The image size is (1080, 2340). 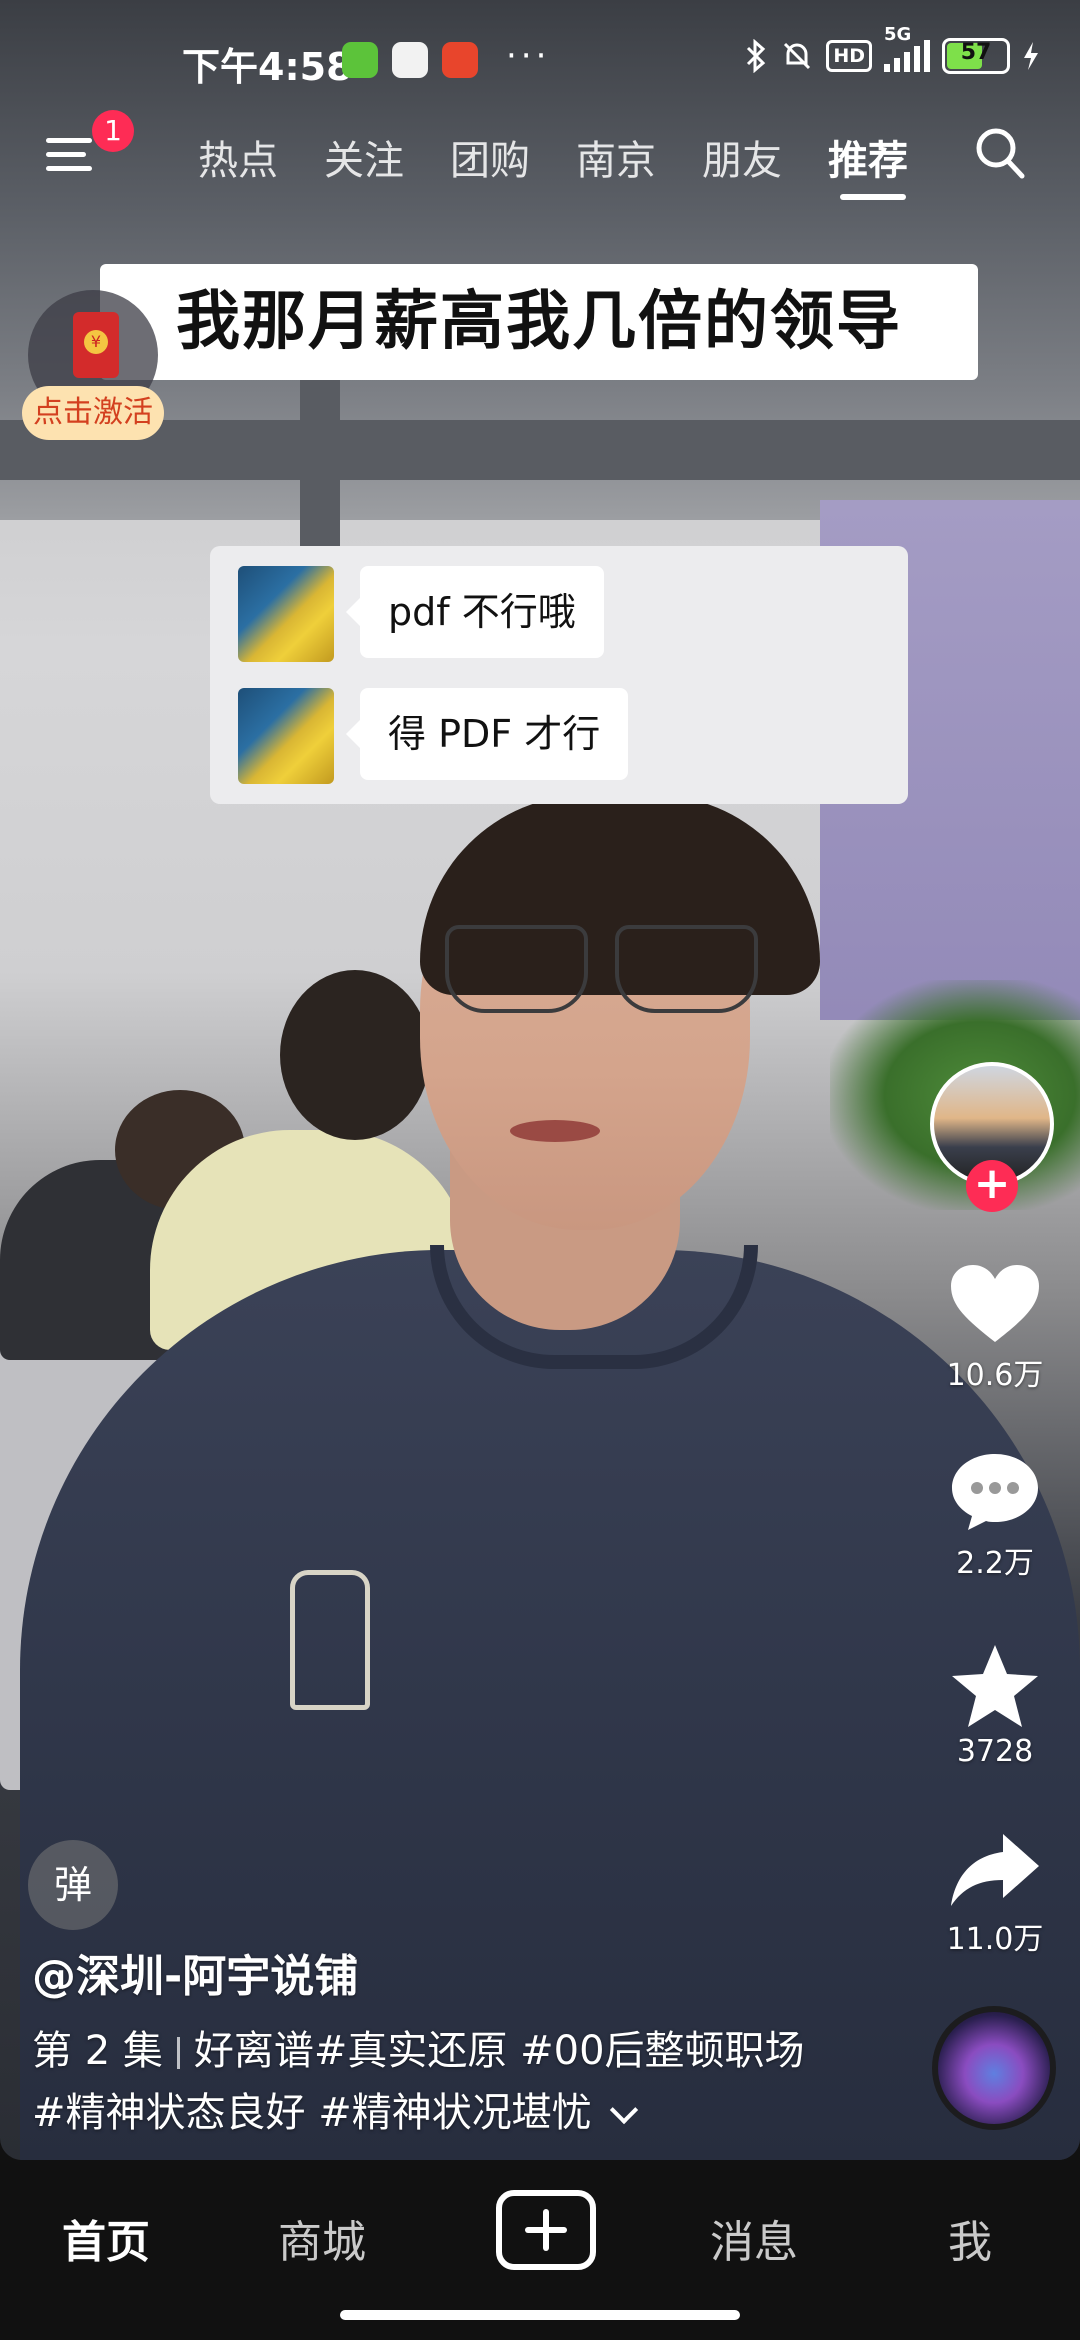 I want to click on description-line: 第 2 集好离谱#真实还原 #00后整顿职场, so click(x=418, y=2047).